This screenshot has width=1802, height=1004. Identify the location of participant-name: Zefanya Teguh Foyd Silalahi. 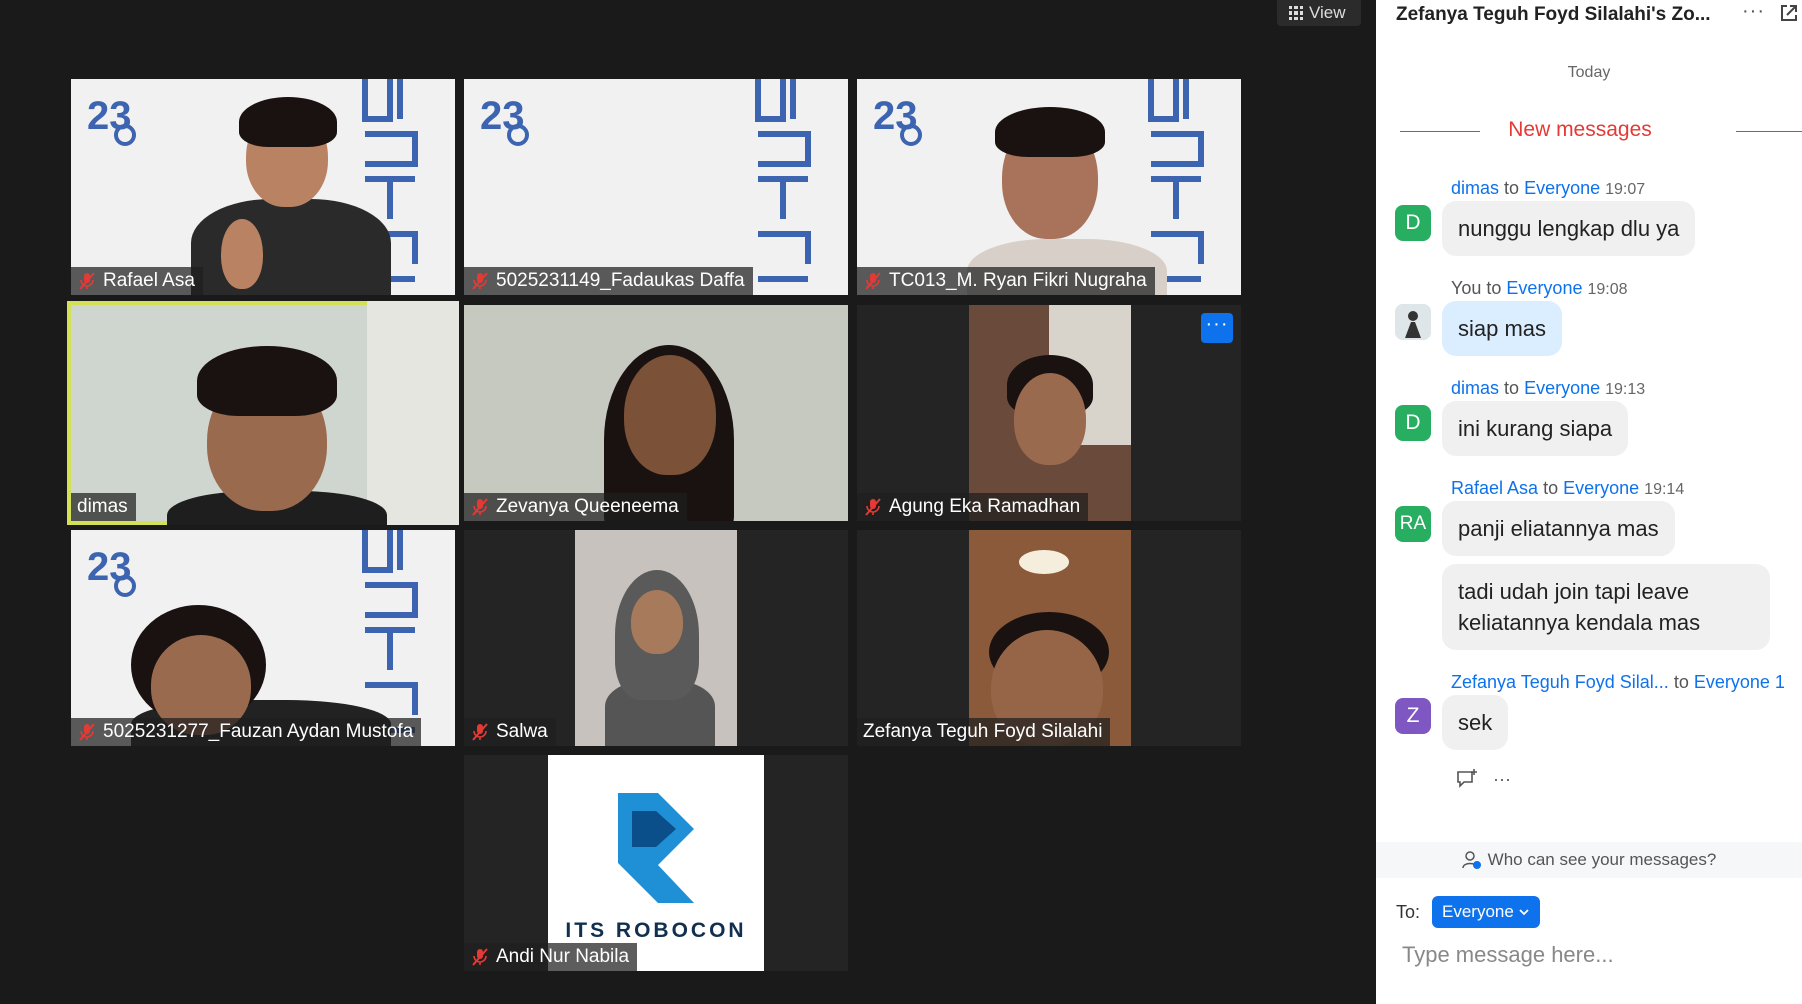
(983, 731).